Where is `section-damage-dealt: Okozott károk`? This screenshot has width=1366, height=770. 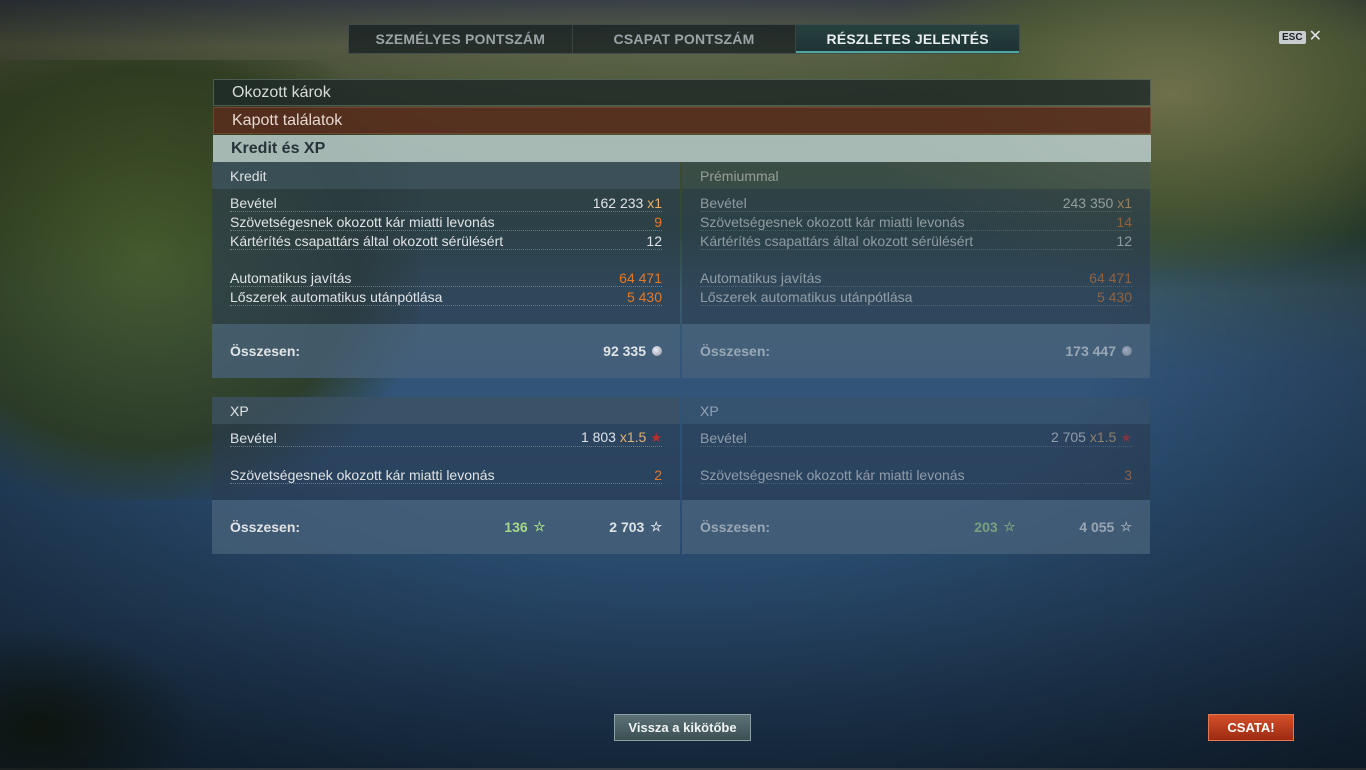
section-damage-dealt: Okozott károk is located at coordinates (682, 92).